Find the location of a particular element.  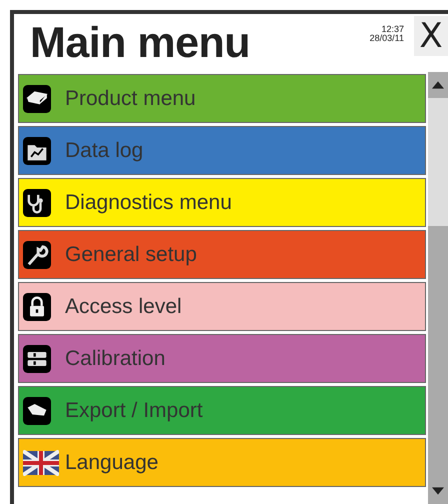

flag-icon is located at coordinates (41, 463).